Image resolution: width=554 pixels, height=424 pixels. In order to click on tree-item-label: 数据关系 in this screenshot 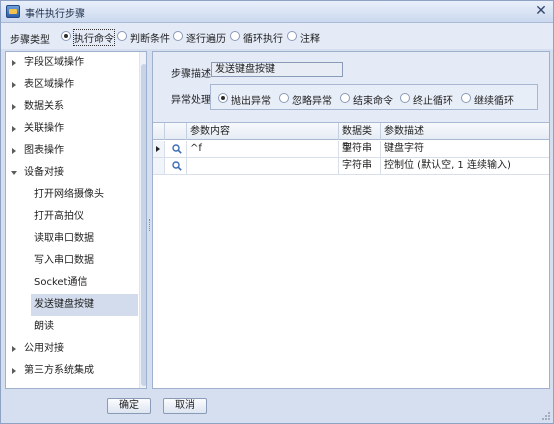, I will do `click(44, 106)`.